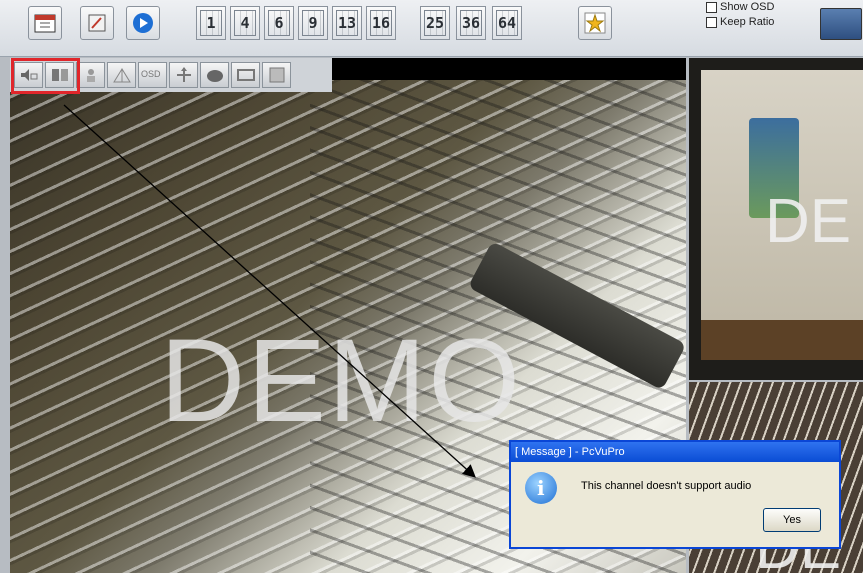 The height and width of the screenshot is (573, 863). I want to click on snapshot-button, so click(121, 75).